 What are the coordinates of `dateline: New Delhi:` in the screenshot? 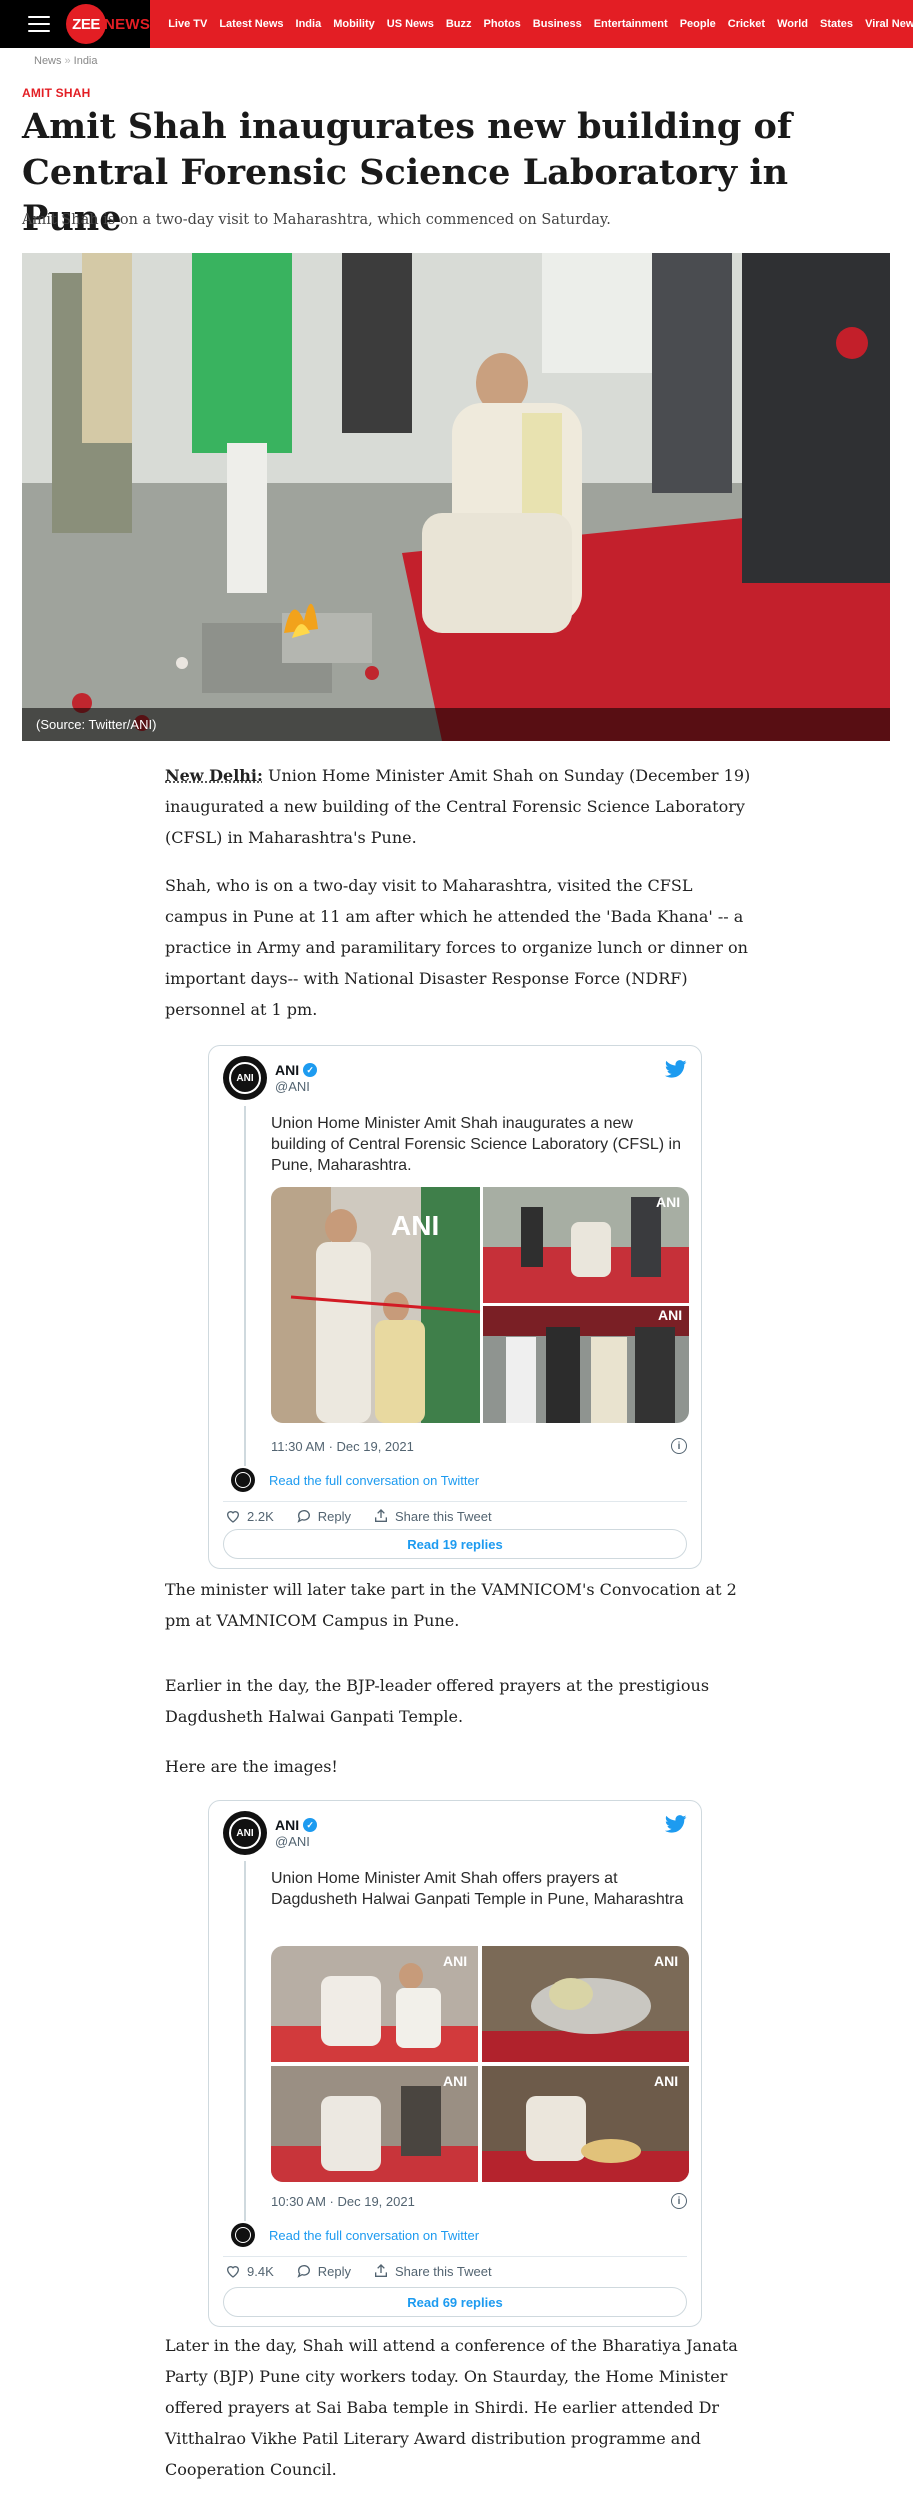 It's located at (214, 775).